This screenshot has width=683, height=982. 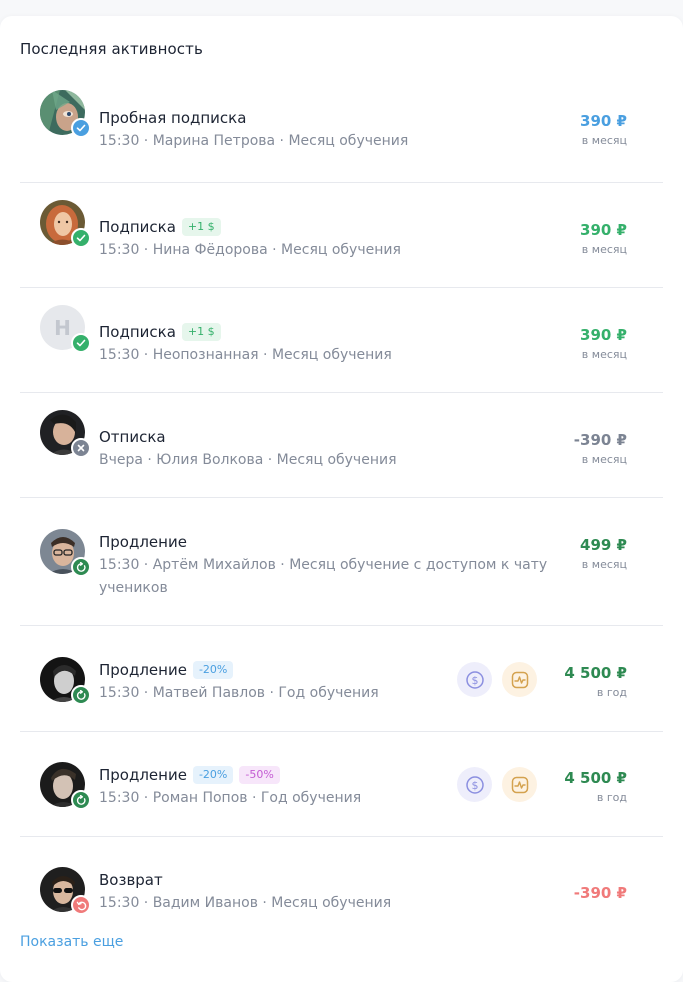 What do you see at coordinates (603, 545) in the screenshot?
I see `price-amount: 499 ₽` at bounding box center [603, 545].